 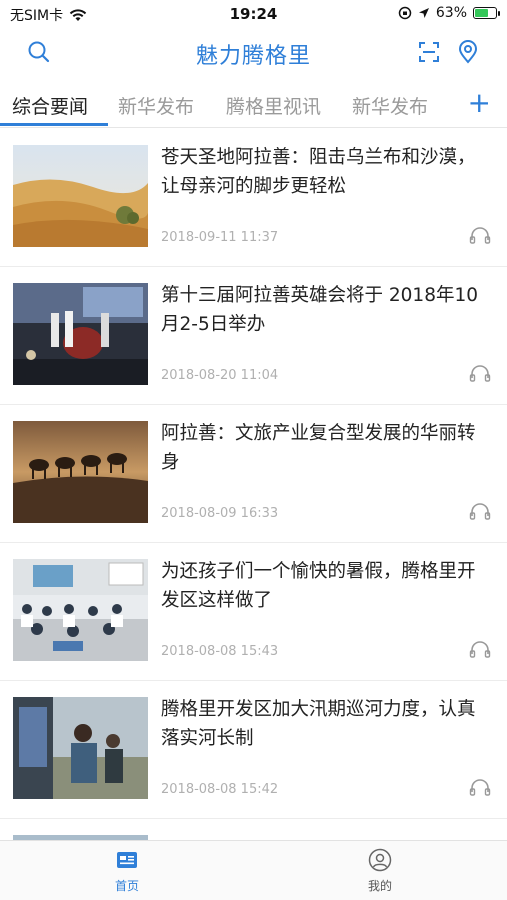 What do you see at coordinates (318, 586) in the screenshot?
I see `news-title: 为还孩子们一个愉快的暑假，腾格里开发区这样做了` at bounding box center [318, 586].